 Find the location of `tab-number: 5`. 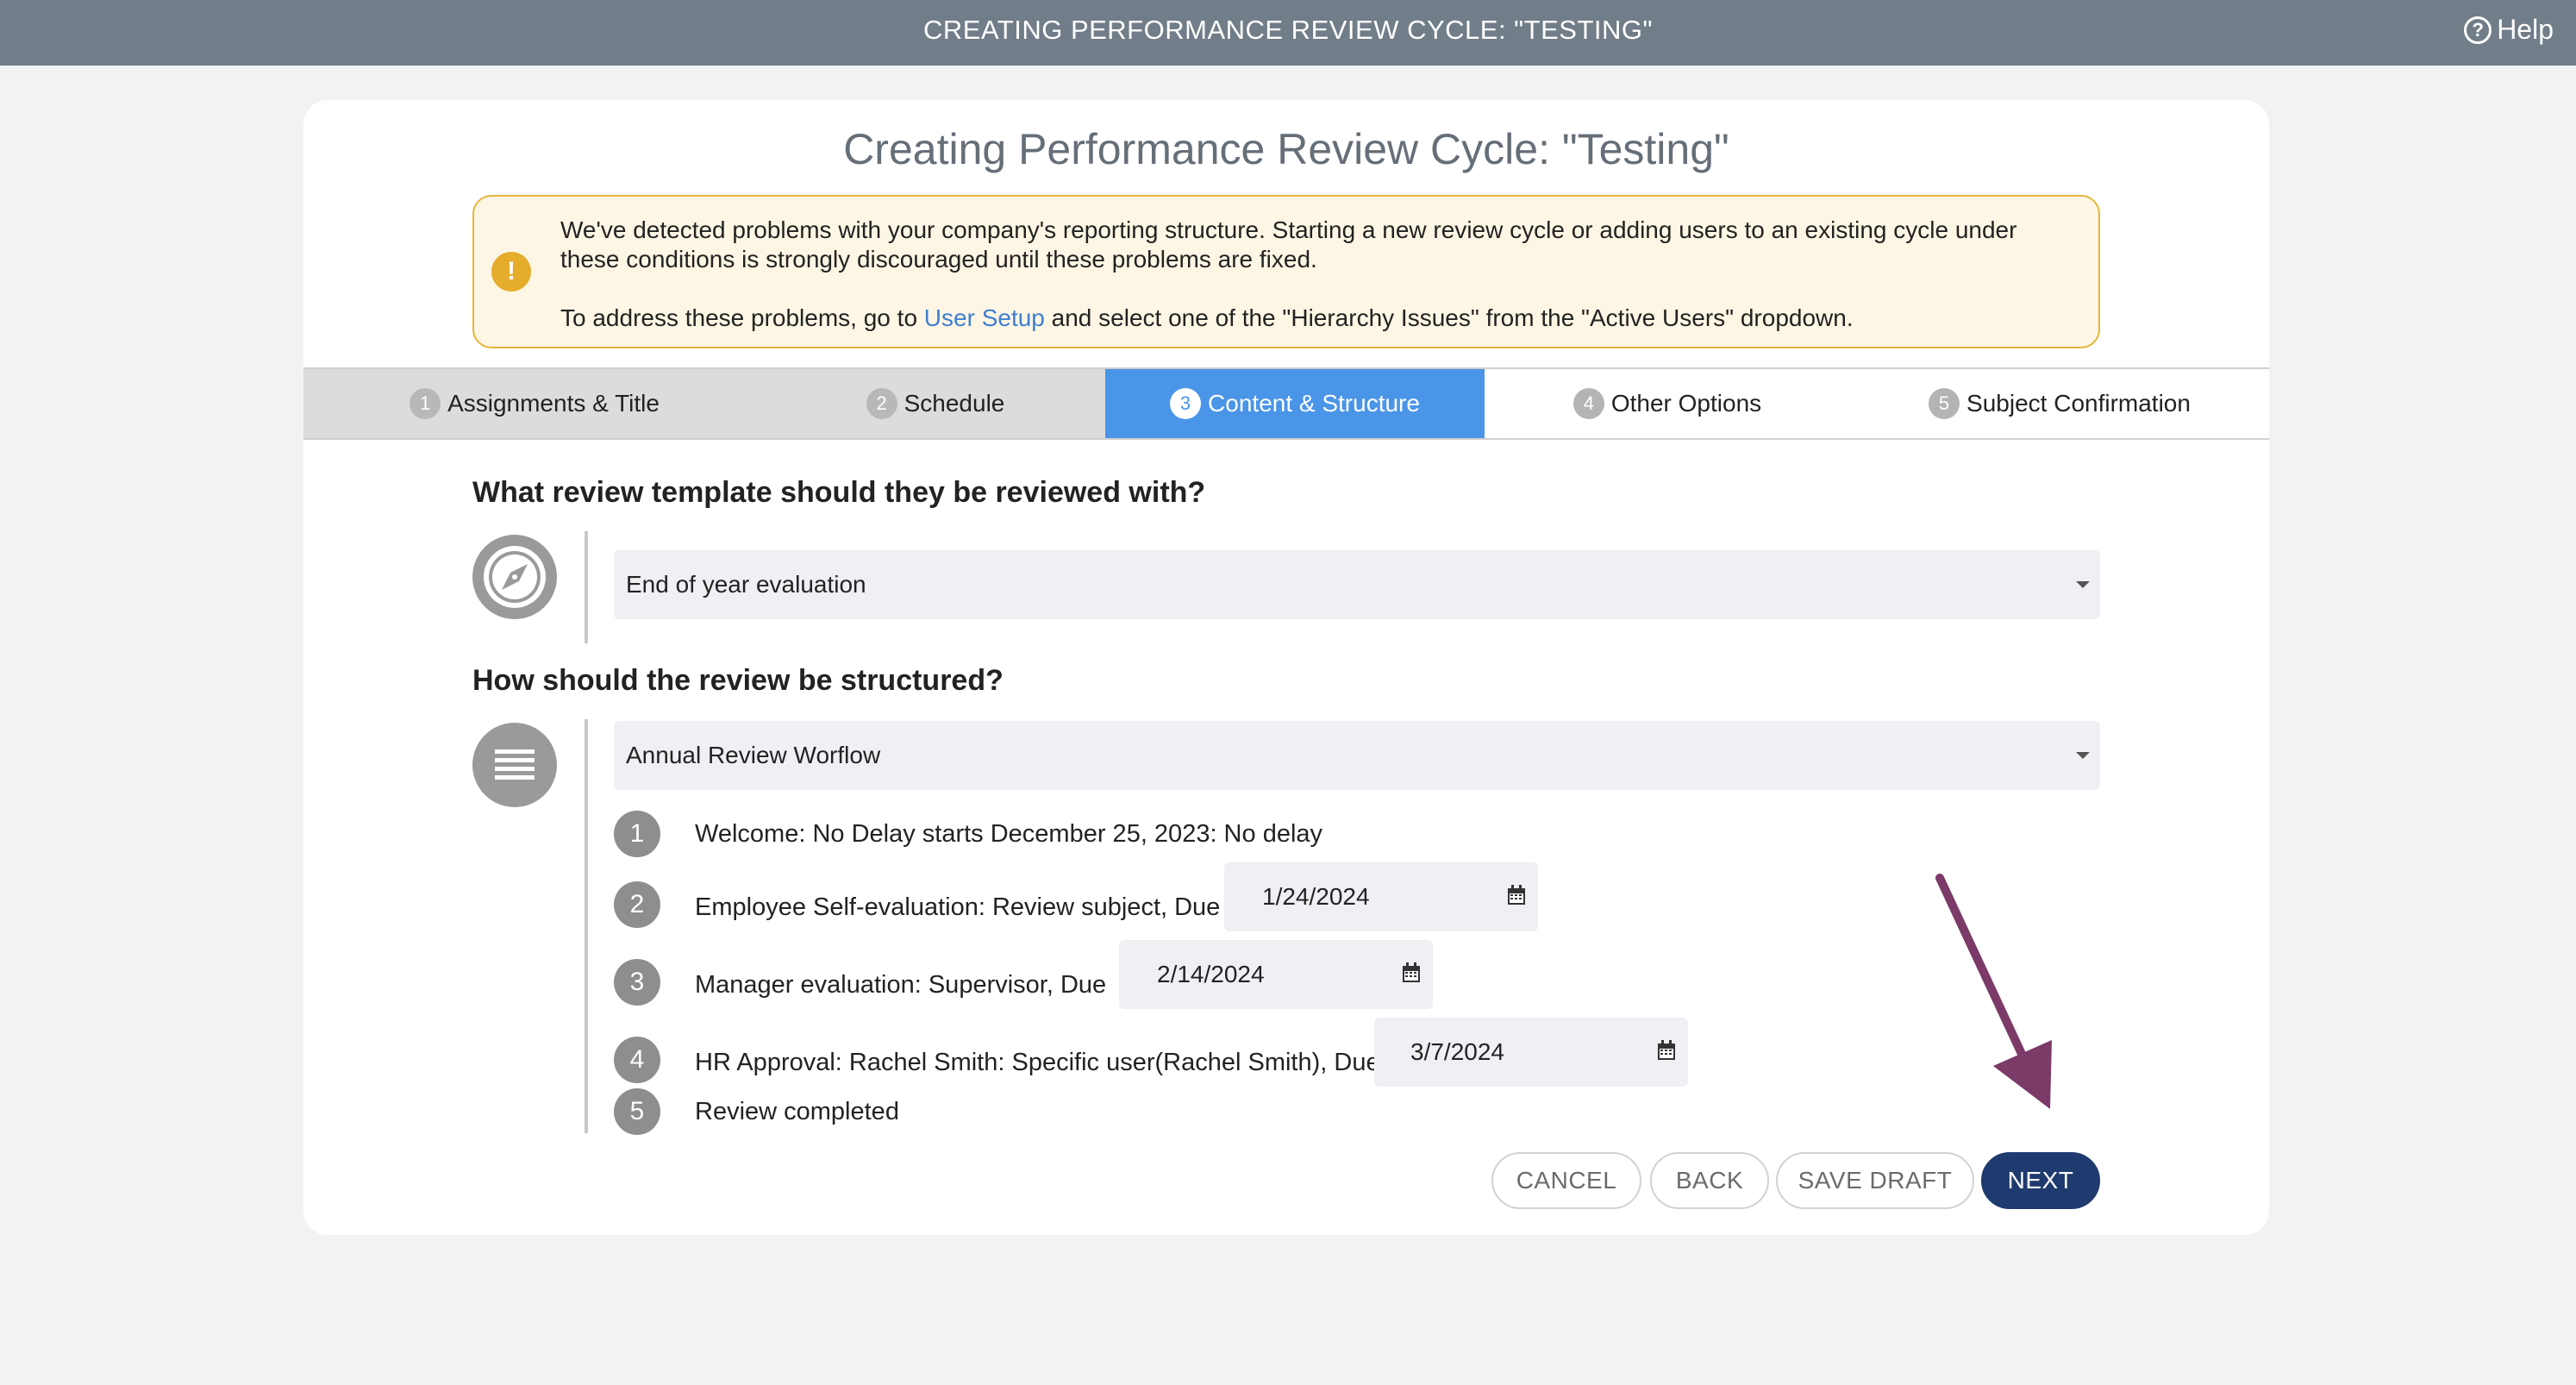

tab-number: 5 is located at coordinates (1944, 404).